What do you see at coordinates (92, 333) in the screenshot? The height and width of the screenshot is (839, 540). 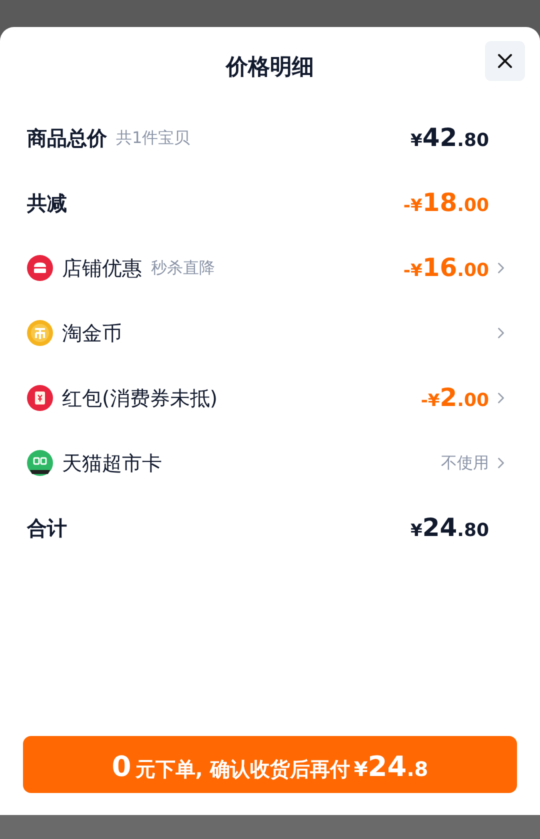 I see `row-label: 淘金币` at bounding box center [92, 333].